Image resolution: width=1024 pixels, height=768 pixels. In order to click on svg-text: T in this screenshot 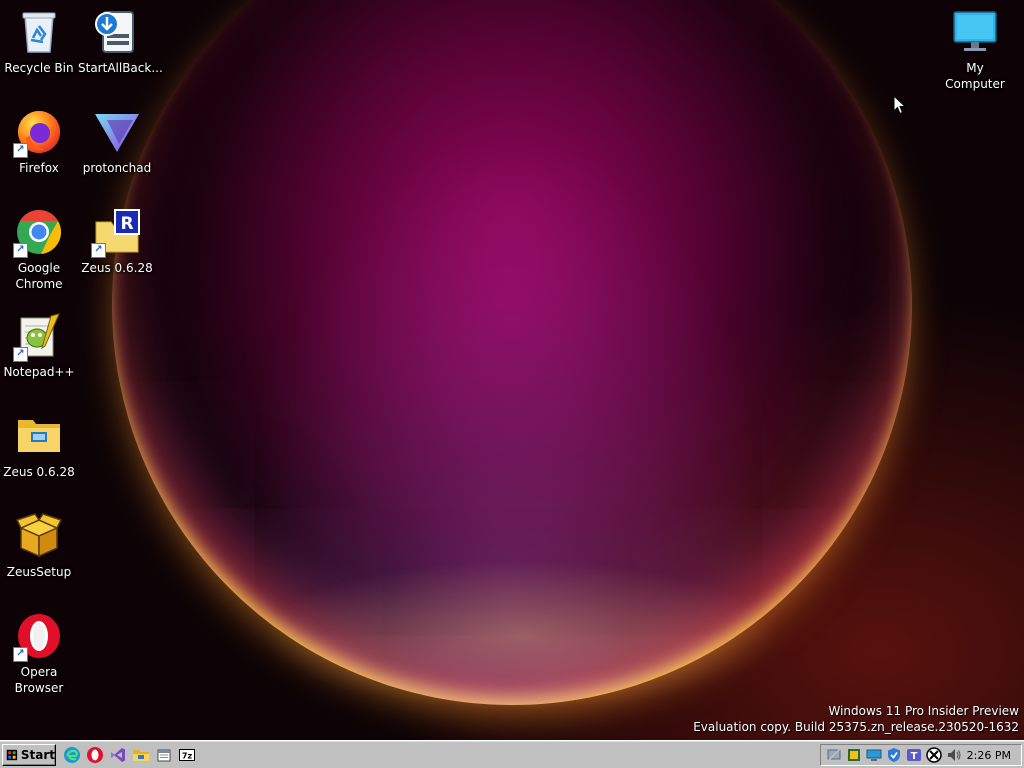, I will do `click(913, 756)`.